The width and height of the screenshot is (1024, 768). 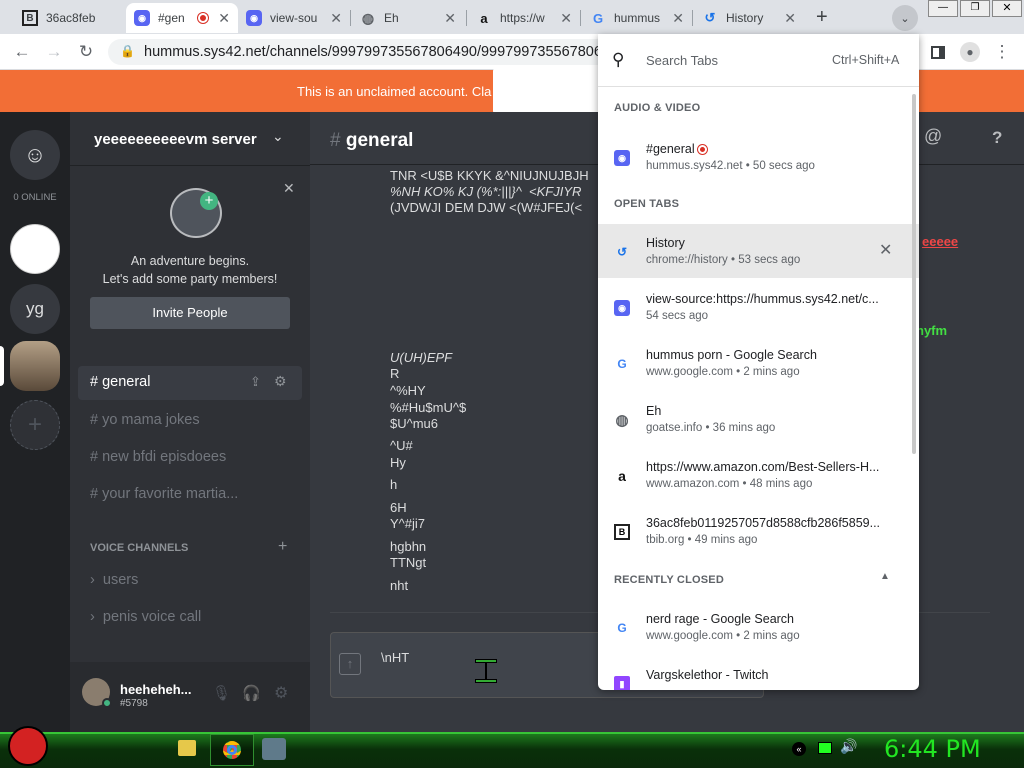 What do you see at coordinates (618, 59) in the screenshot?
I see `search-icon: ⚲` at bounding box center [618, 59].